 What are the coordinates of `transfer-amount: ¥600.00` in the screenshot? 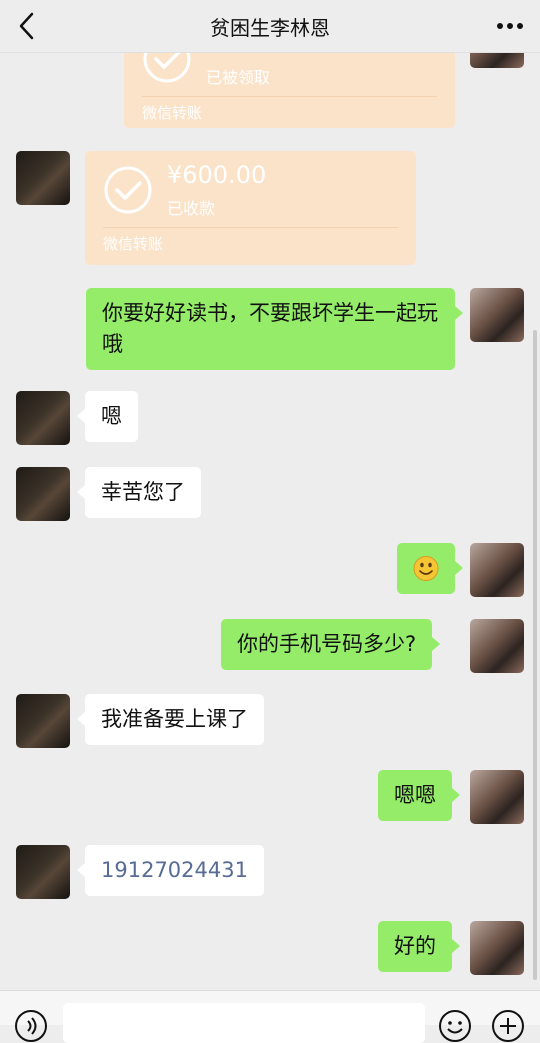 It's located at (217, 175).